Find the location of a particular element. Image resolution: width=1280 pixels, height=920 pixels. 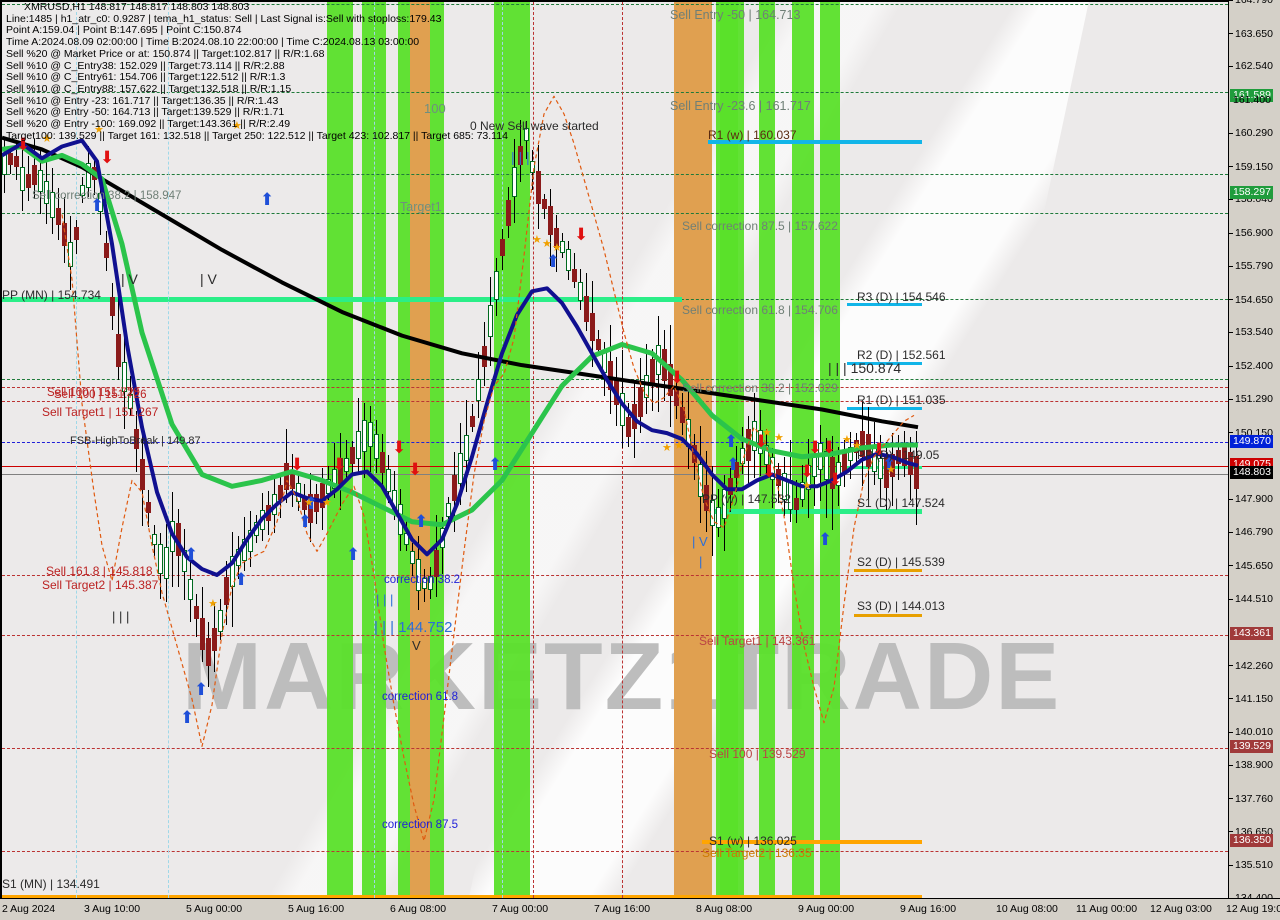

s1w-dash-line is located at coordinates (615, 852).